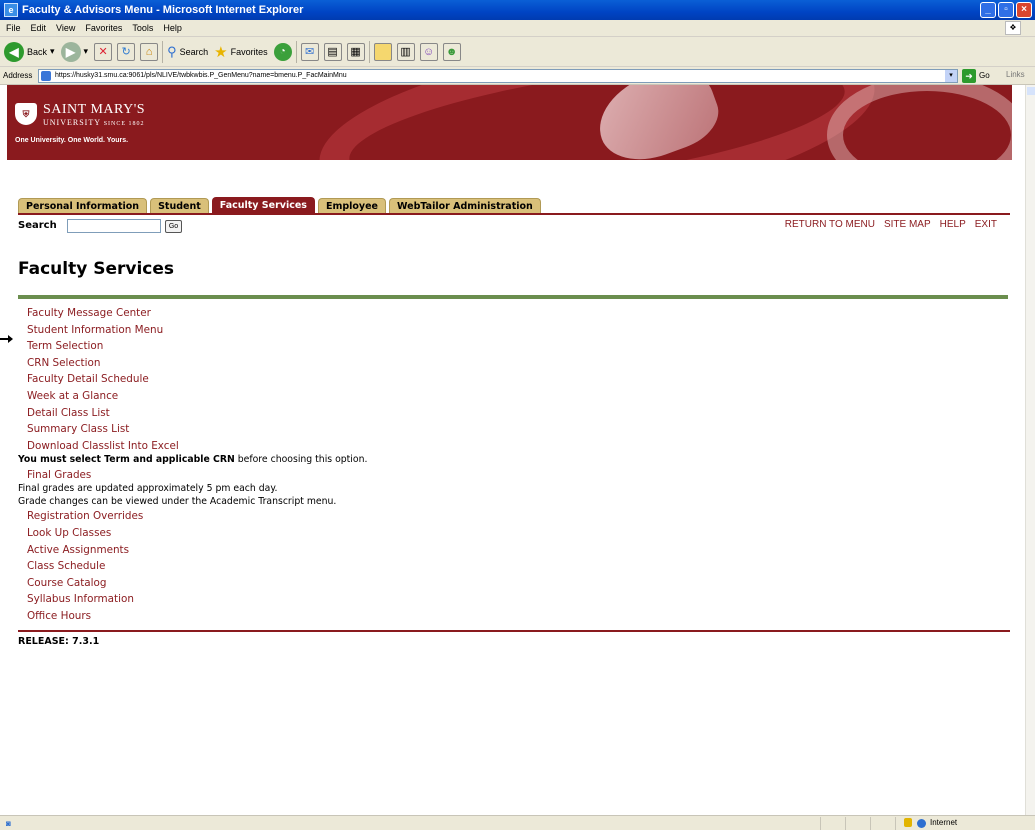  Describe the element at coordinates (508, 313) in the screenshot. I see `link-faculty-message-center: Faculty Message Center` at that location.